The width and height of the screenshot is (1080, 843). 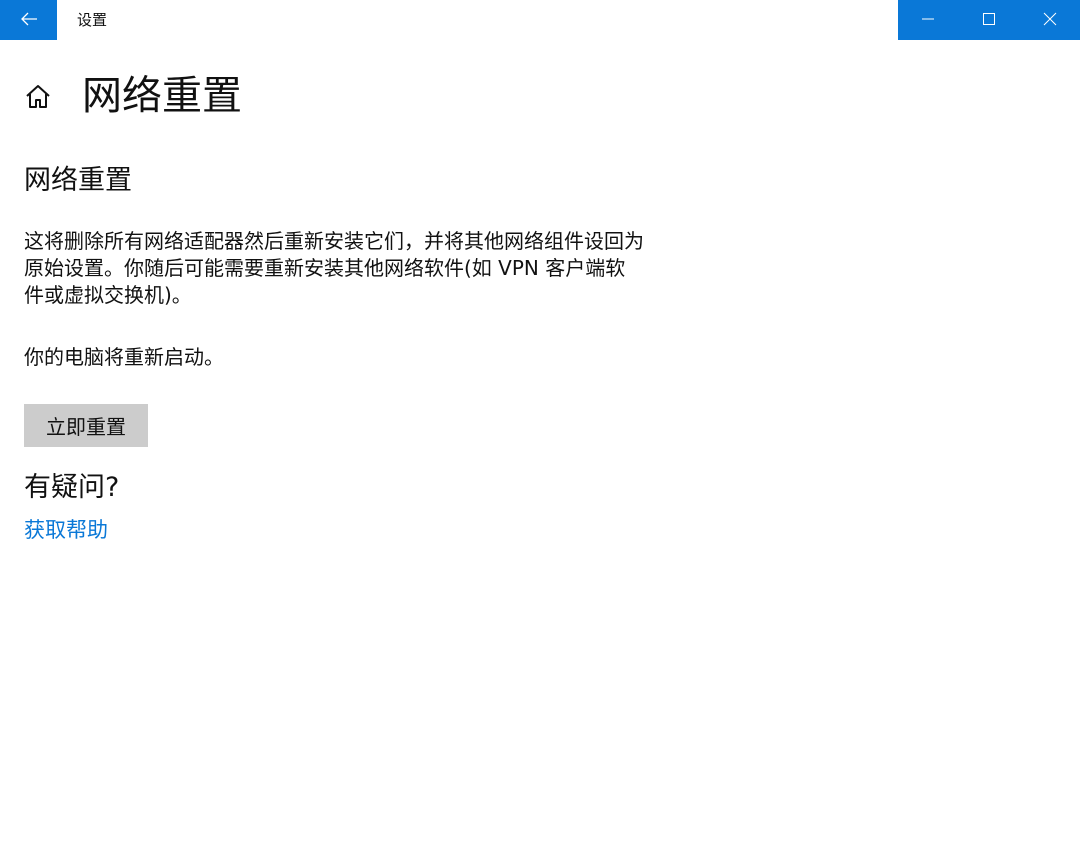 I want to click on back-arrow-icon, so click(x=29, y=20).